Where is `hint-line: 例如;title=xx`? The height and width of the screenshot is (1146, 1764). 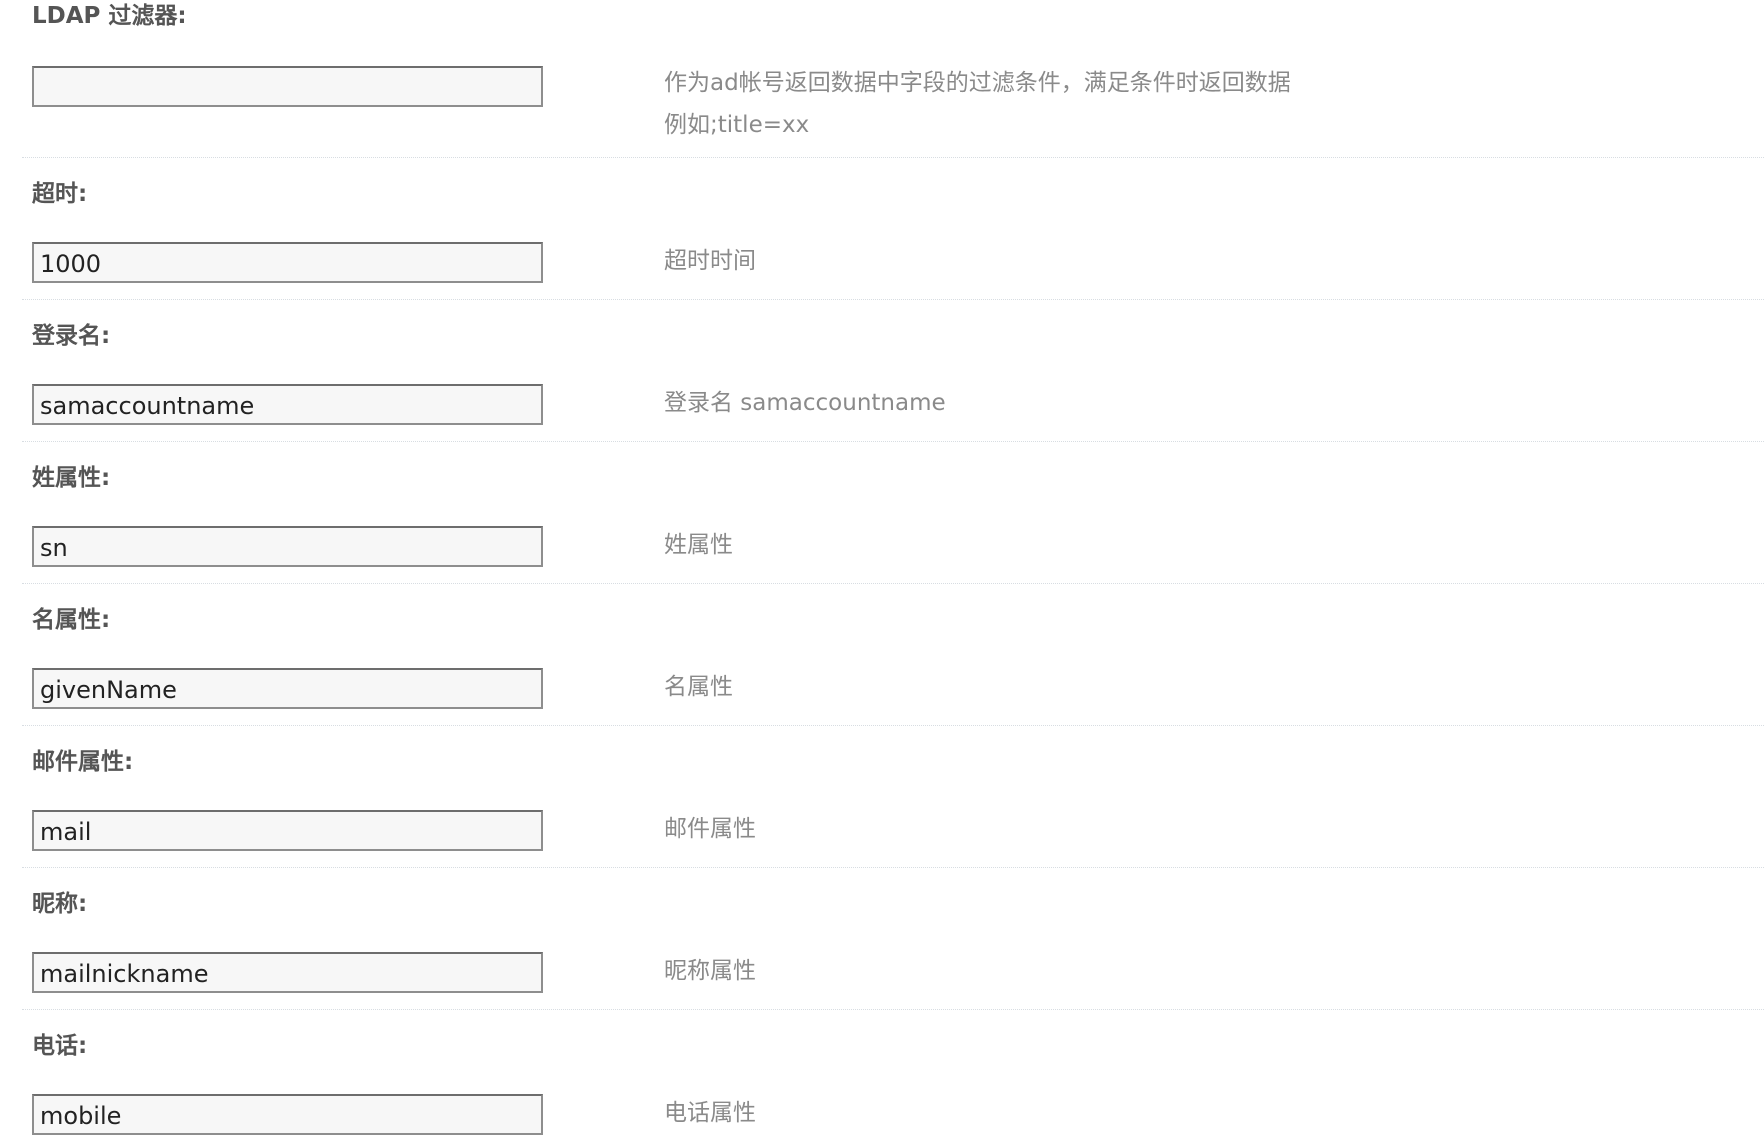 hint-line: 例如;title=xx is located at coordinates (737, 125).